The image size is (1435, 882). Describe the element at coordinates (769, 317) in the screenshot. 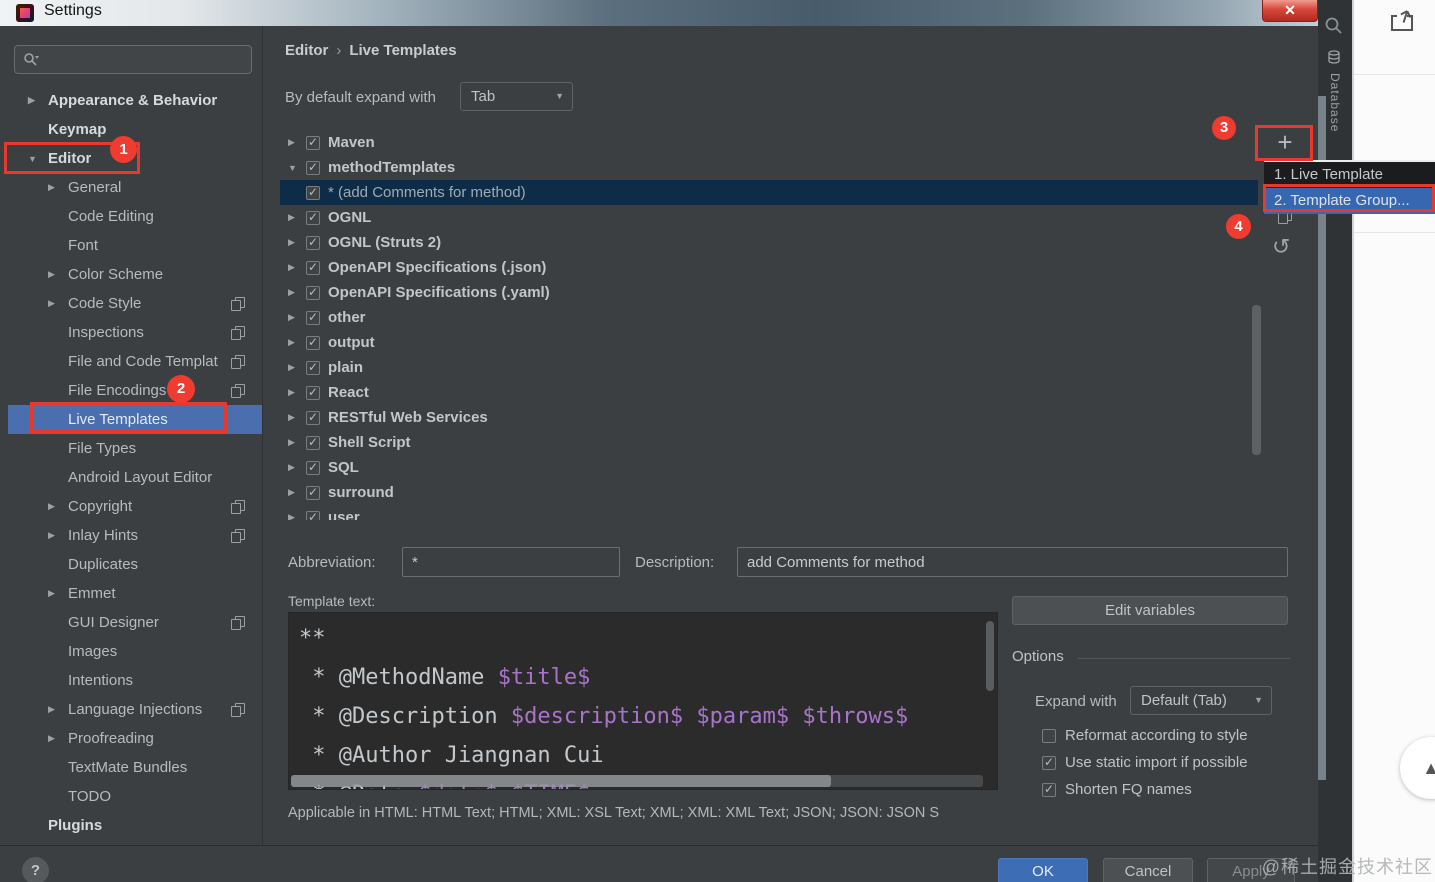

I see `template-group-other: ▶ other` at that location.